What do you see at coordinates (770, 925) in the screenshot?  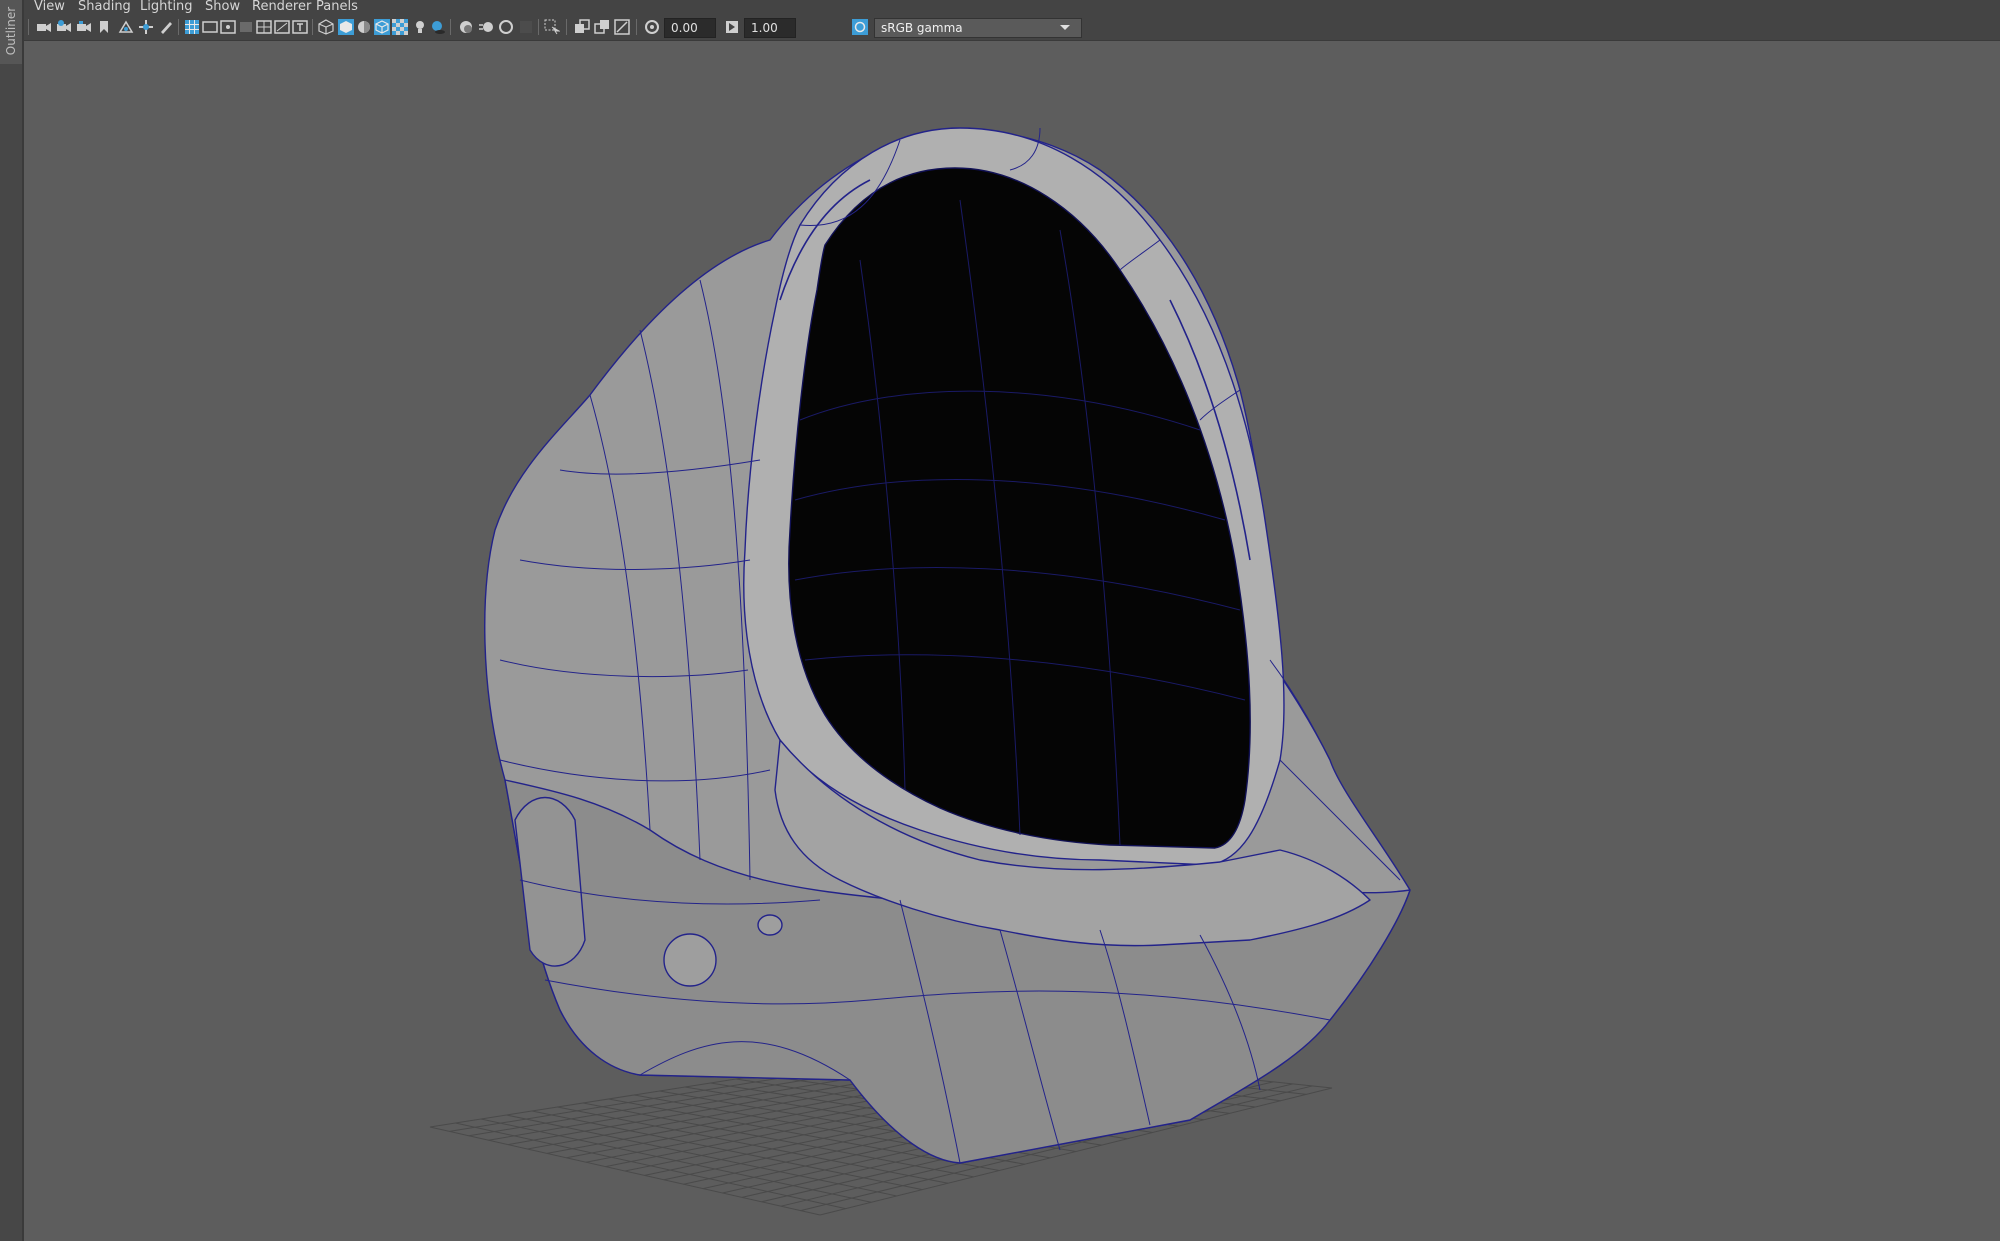 I see `small-bolt` at bounding box center [770, 925].